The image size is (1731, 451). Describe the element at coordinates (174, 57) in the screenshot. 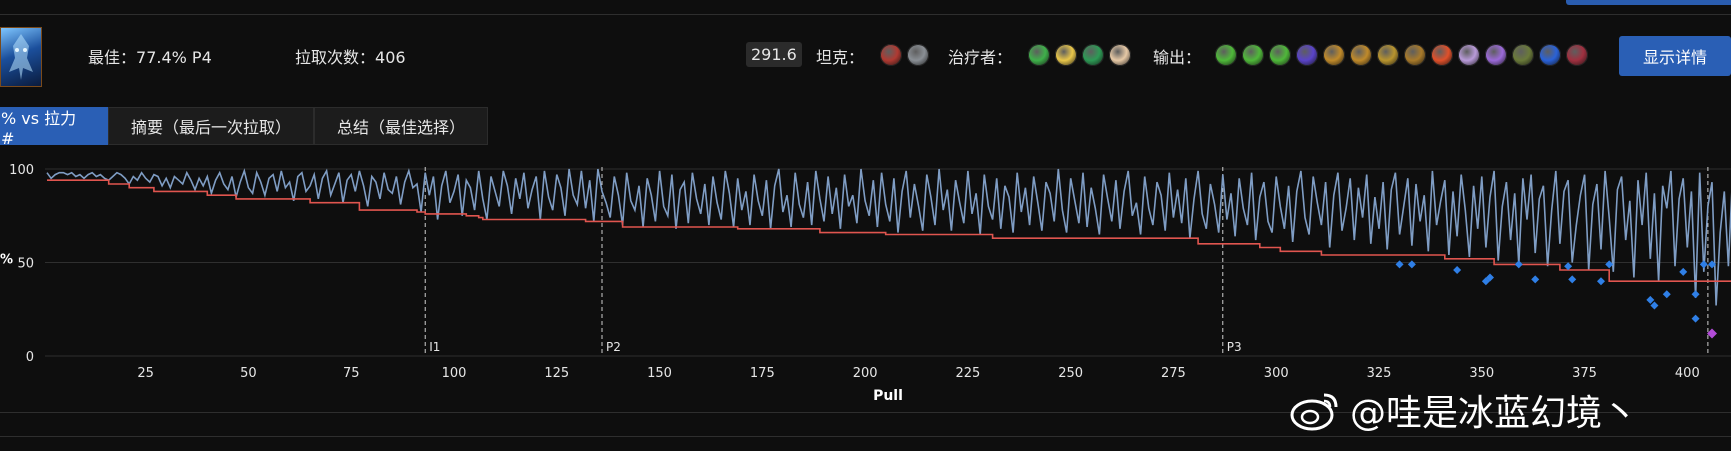

I see `best-value: 77.4% P4` at that location.